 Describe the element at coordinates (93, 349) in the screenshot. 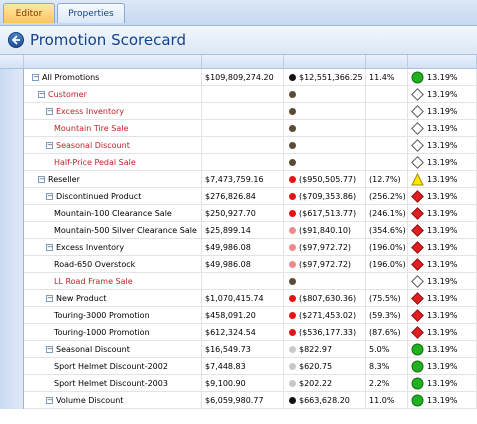

I see `row-label: Seasonal Discount` at that location.